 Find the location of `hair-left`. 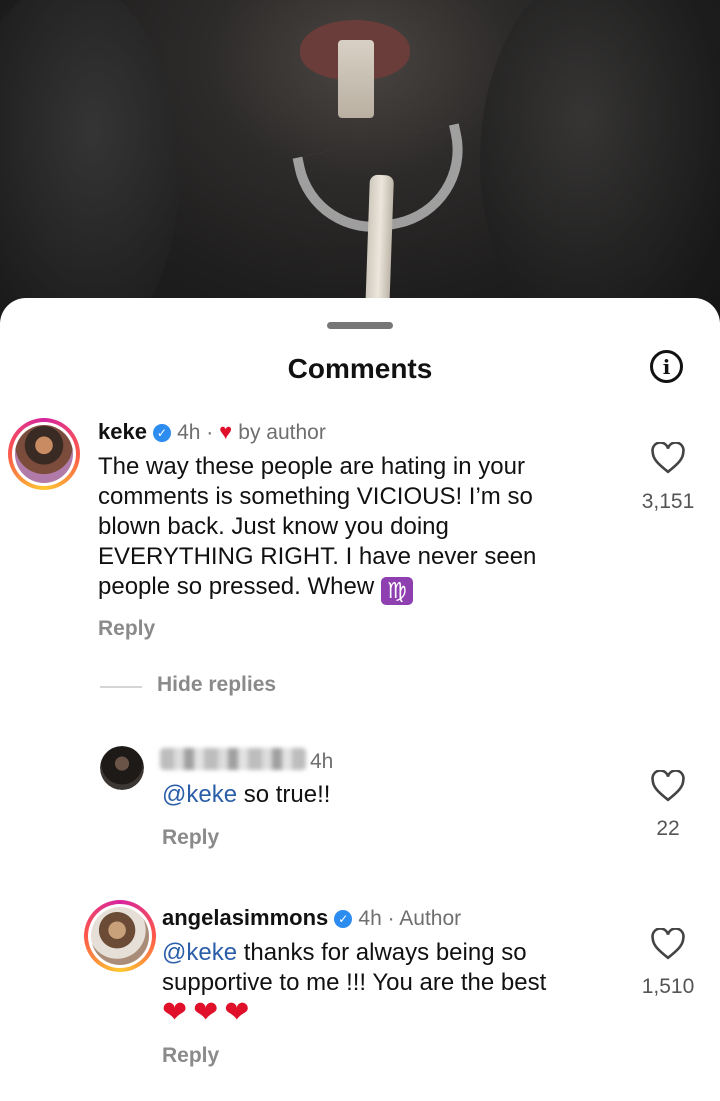

hair-left is located at coordinates (90, 170).